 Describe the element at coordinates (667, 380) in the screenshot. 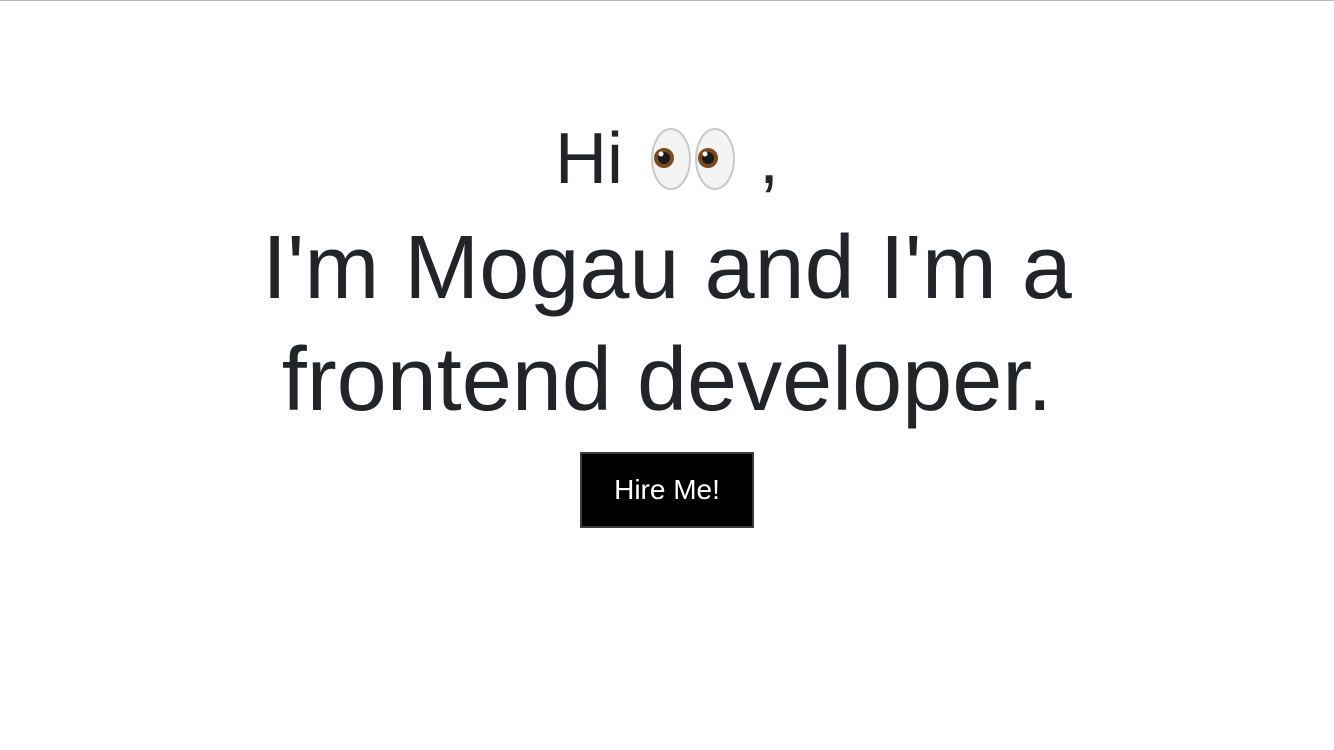

I see `headline-line-2: frontend developer.` at that location.